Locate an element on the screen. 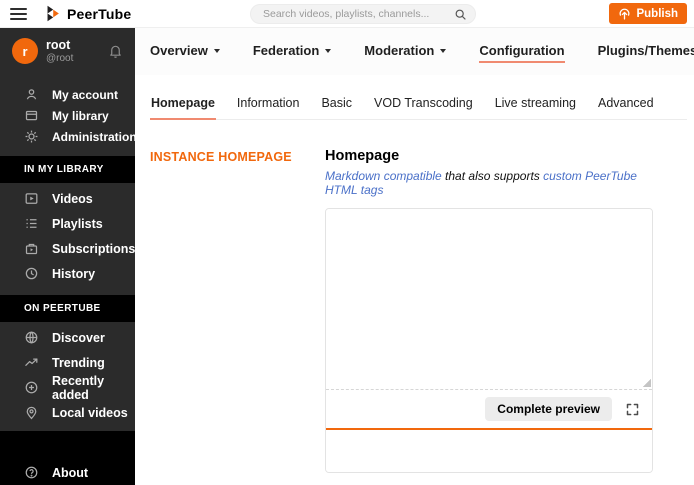  sidebar-item-discover: Discover is located at coordinates (67, 337).